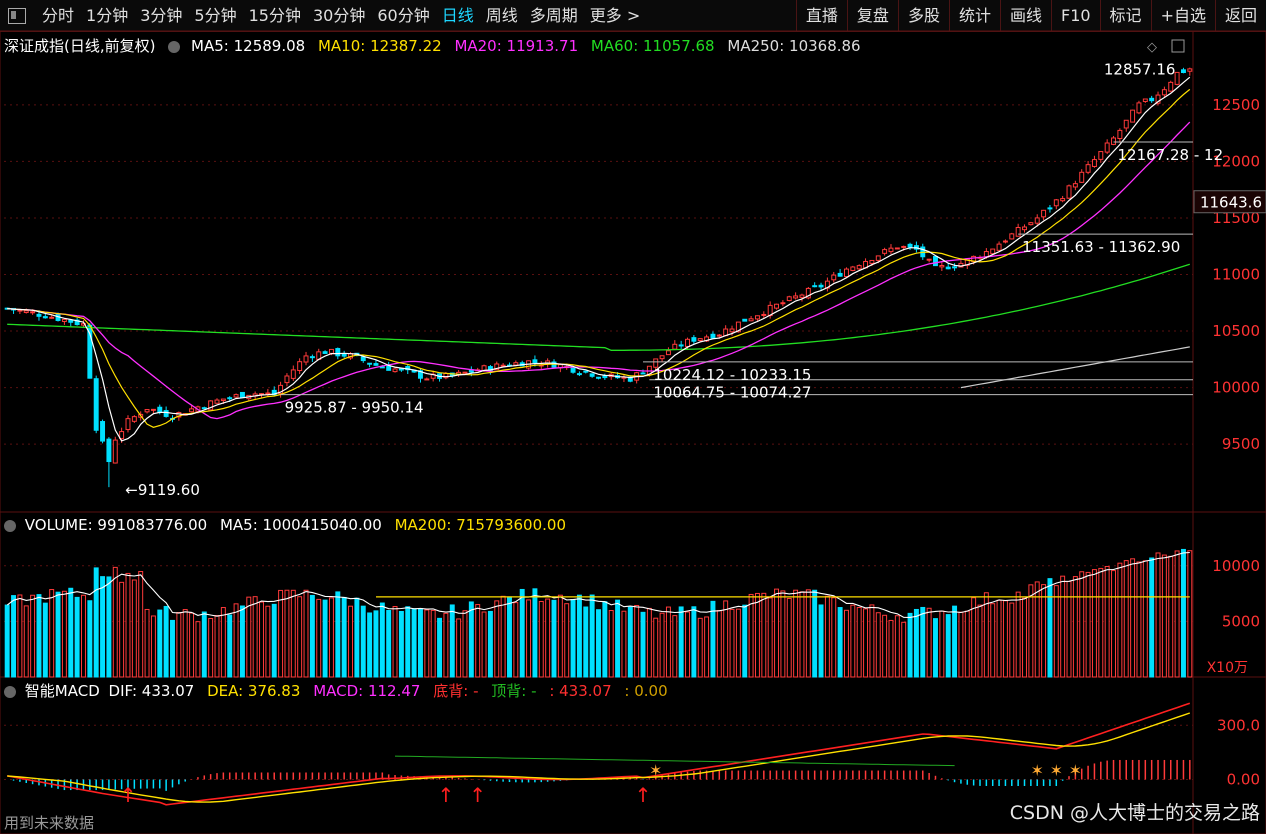 The height and width of the screenshot is (834, 1266). Describe the element at coordinates (1227, 668) in the screenshot. I see `volume-unit-label: X10万` at that location.